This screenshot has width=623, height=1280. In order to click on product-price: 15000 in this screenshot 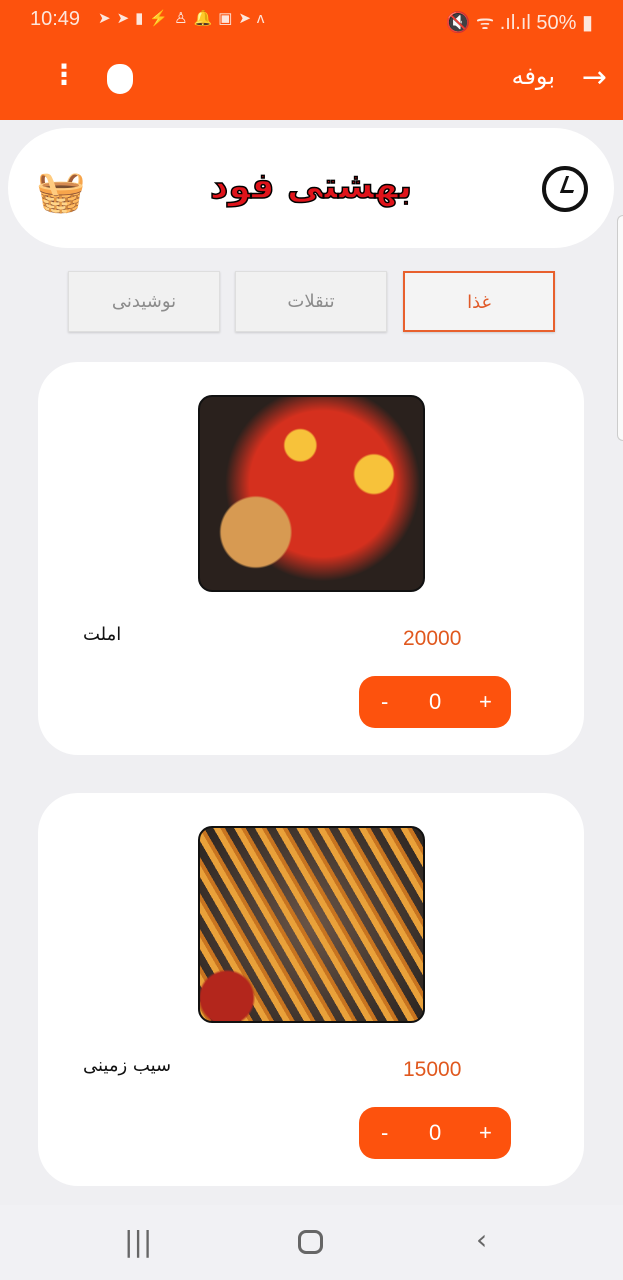, I will do `click(432, 1069)`.